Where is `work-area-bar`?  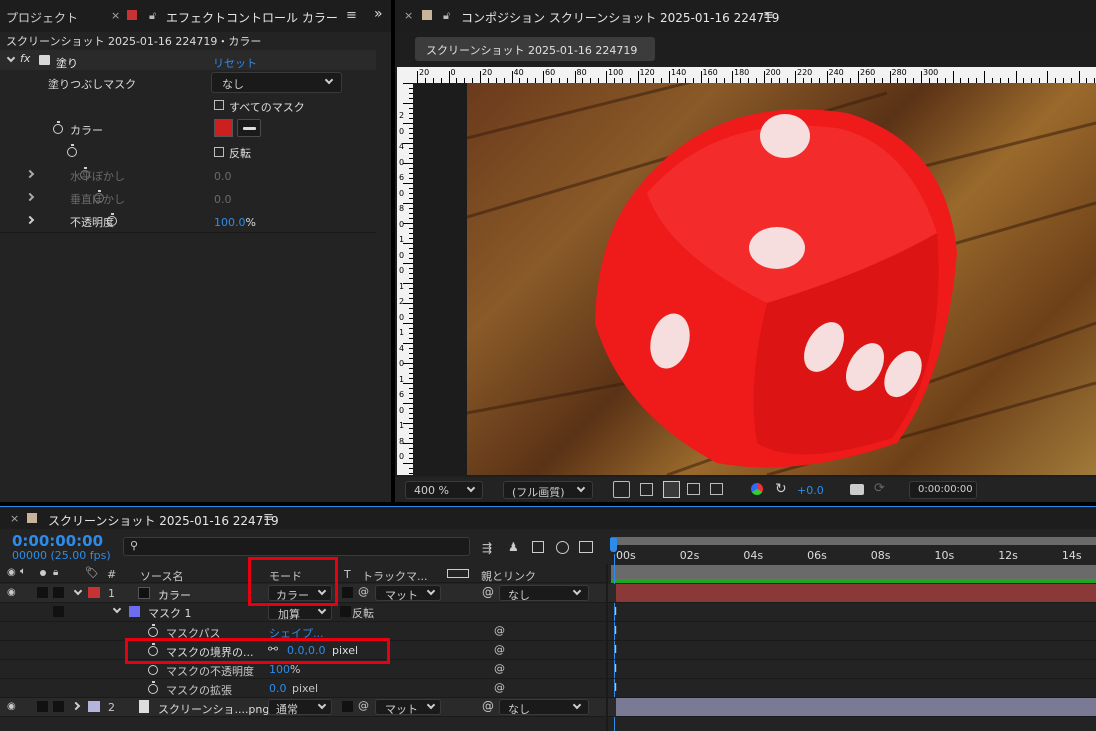 work-area-bar is located at coordinates (853, 541).